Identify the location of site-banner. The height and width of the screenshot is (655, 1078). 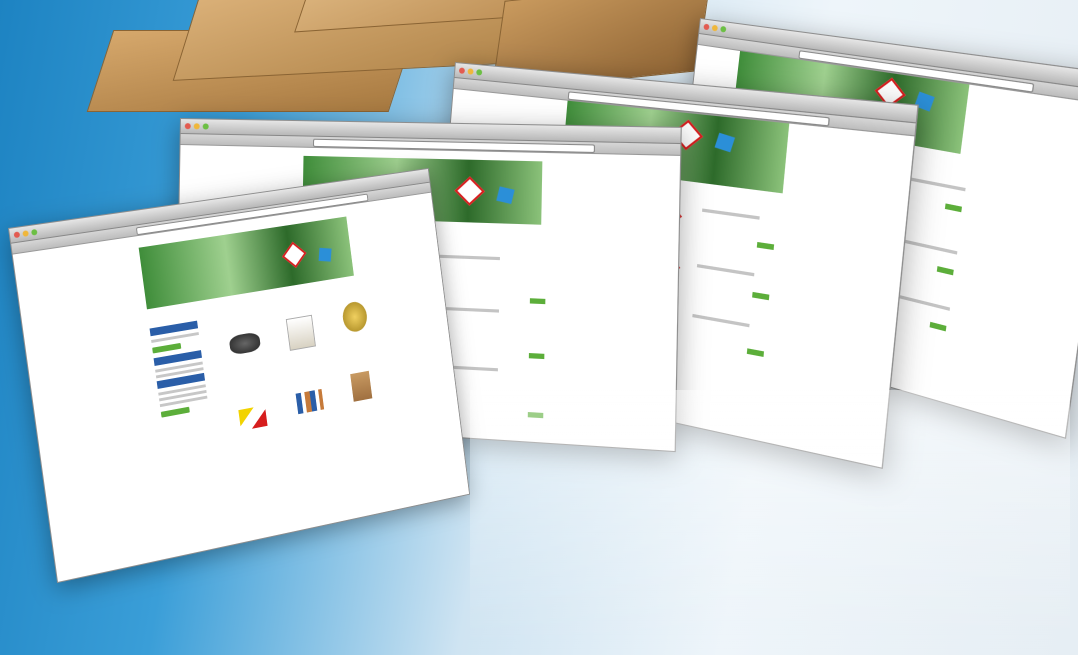
(246, 263).